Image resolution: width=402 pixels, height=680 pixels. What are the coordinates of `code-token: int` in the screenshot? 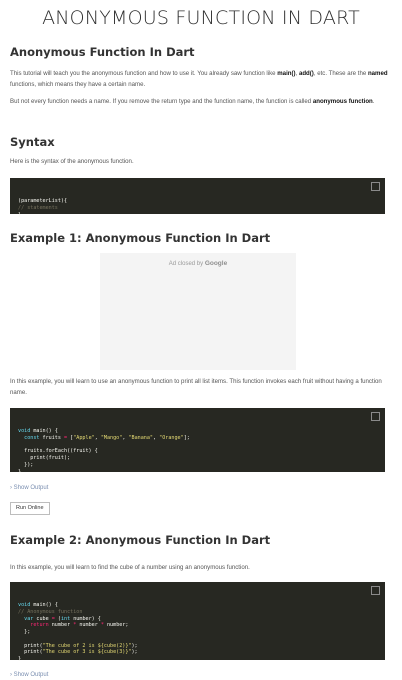 It's located at (65, 618).